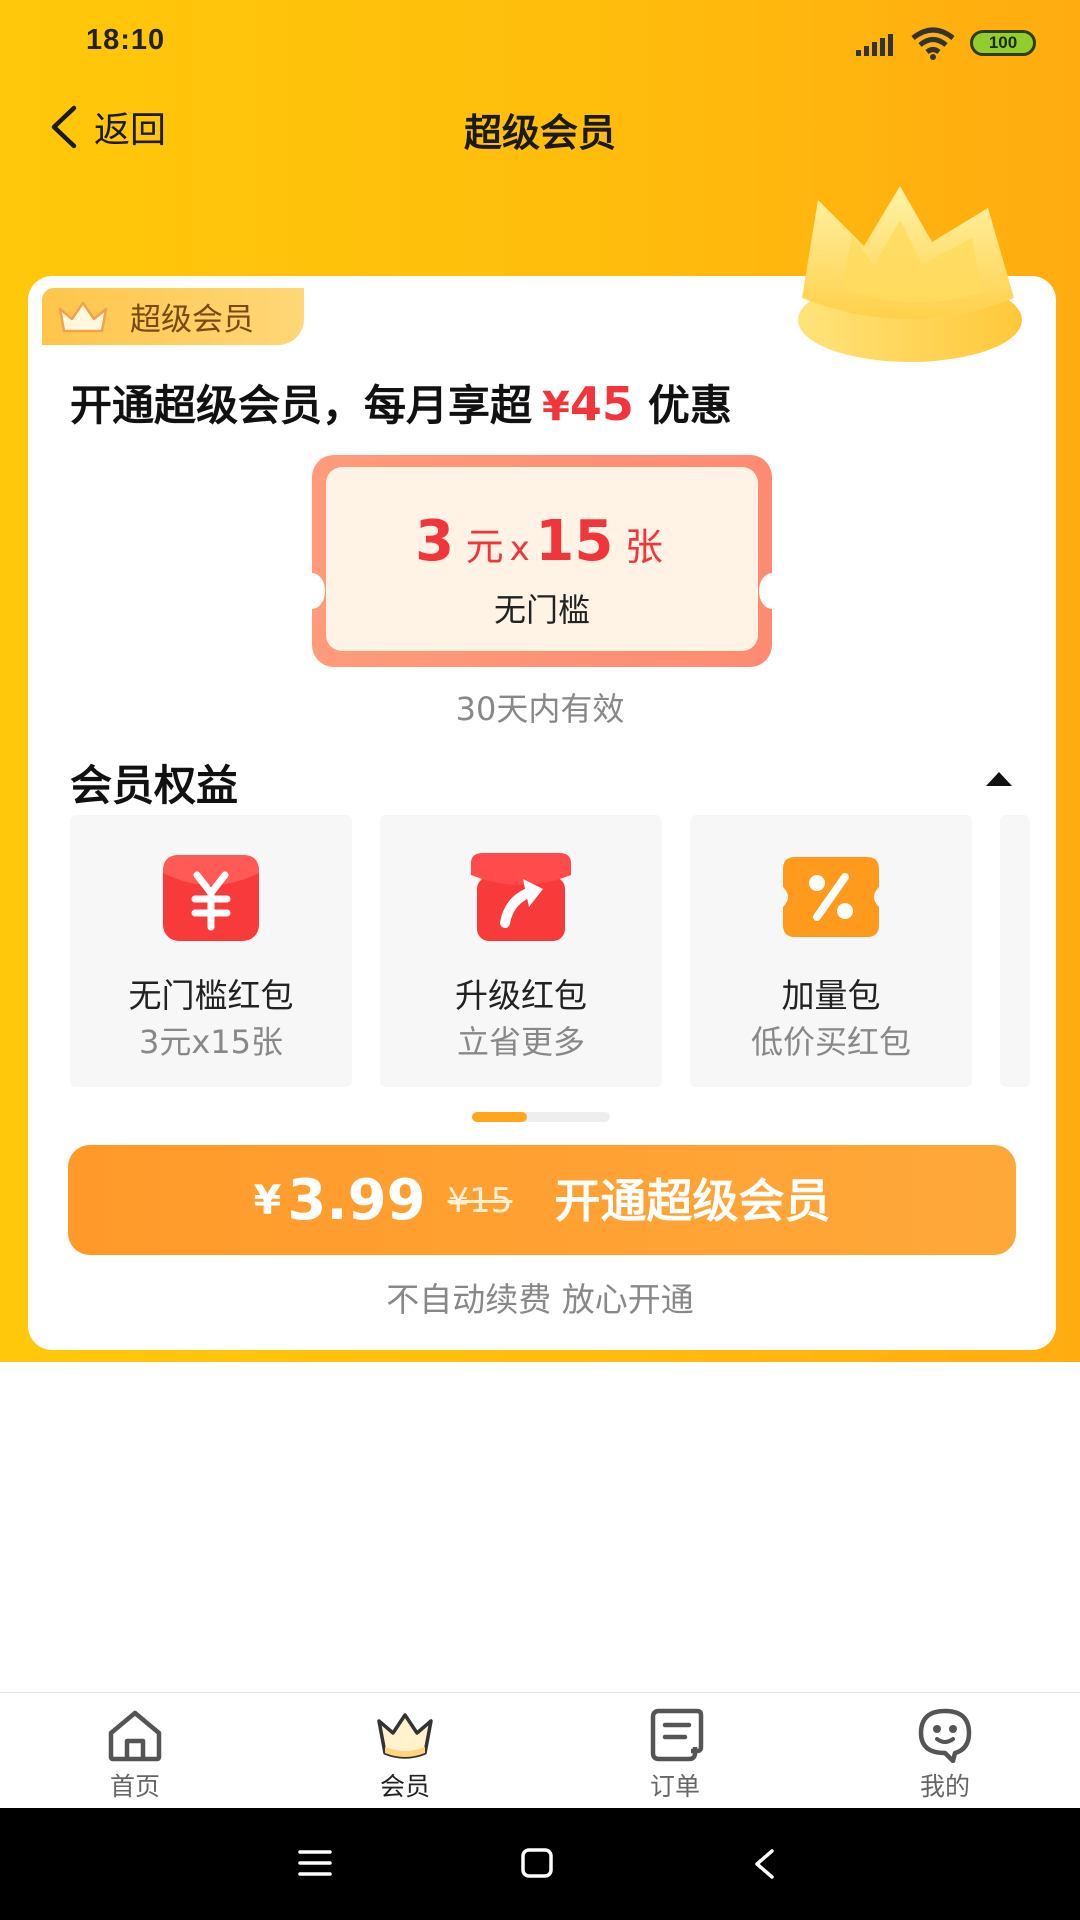 This screenshot has width=1080, height=1920. I want to click on purchase-note: 不自动续费 放心开通, so click(540, 1299).